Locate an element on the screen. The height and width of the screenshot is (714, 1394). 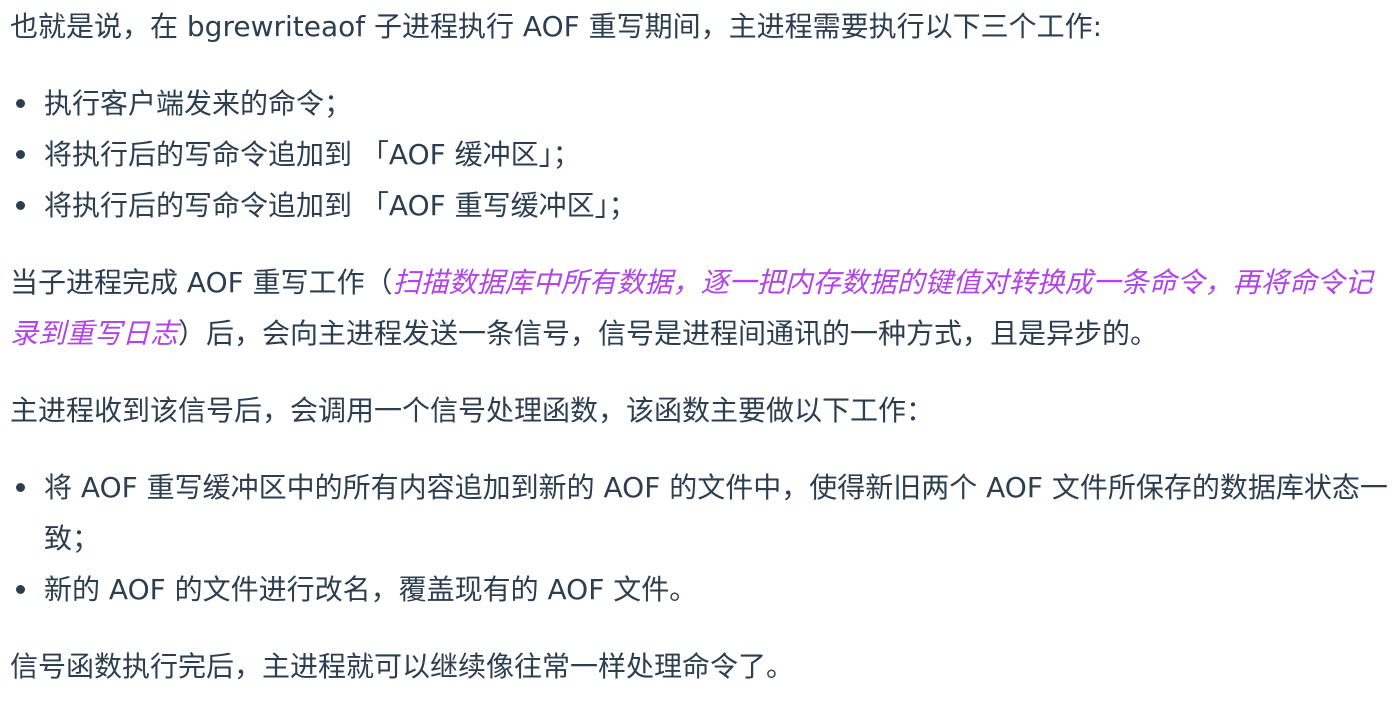
list-item: 执行客户端发来的命令； is located at coordinates (702, 103).